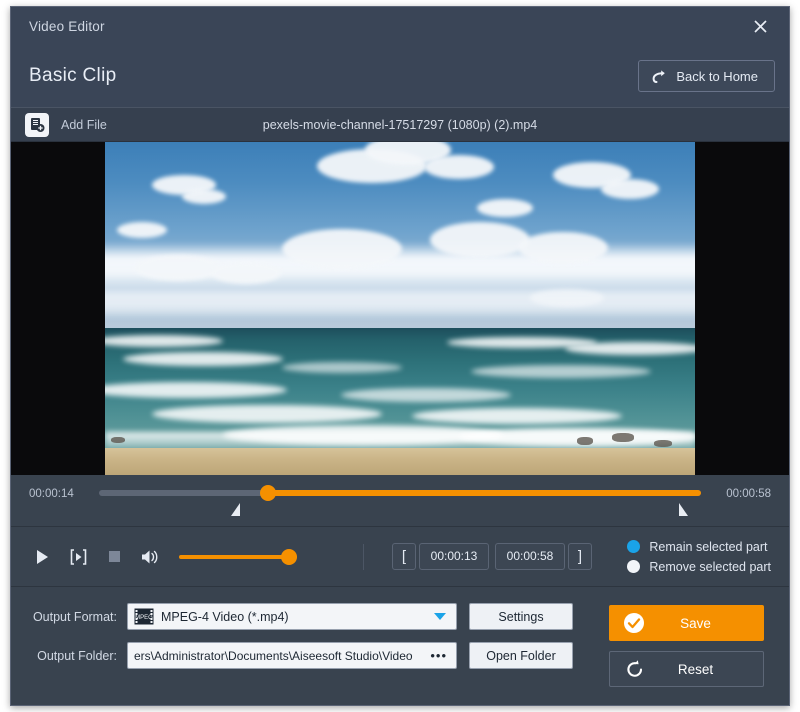 This screenshot has width=800, height=712. I want to click on reset-icon-wrap, so click(635, 669).